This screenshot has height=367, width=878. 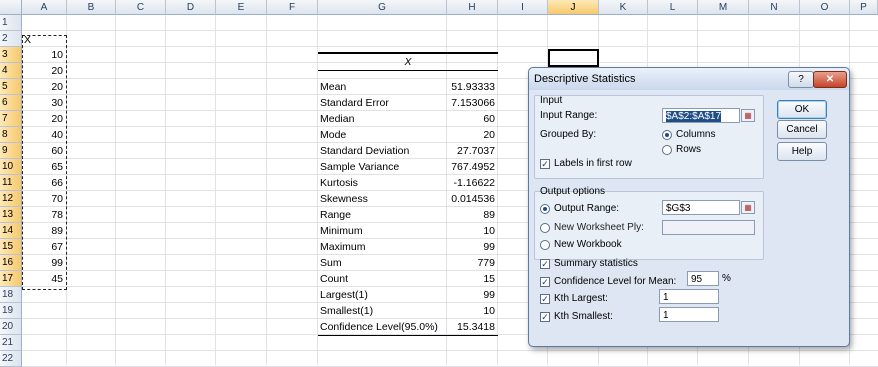 I want to click on row-header-16: 16, so click(x=11, y=263).